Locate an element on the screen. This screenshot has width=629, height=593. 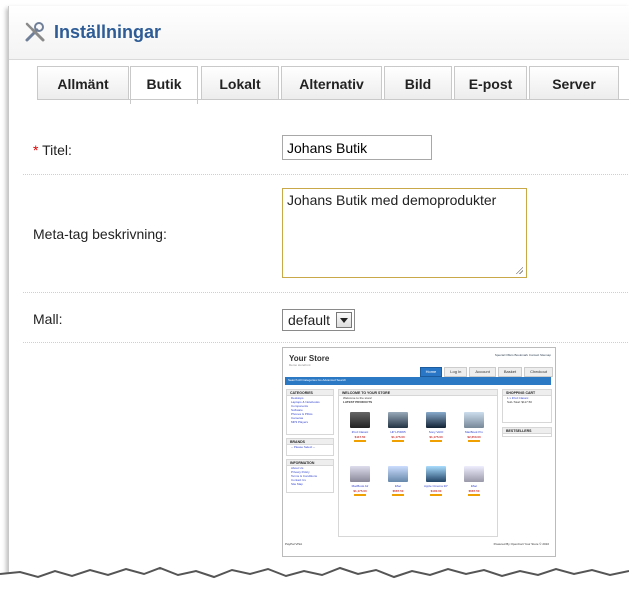
title-label-text: Titel: is located at coordinates (57, 150).